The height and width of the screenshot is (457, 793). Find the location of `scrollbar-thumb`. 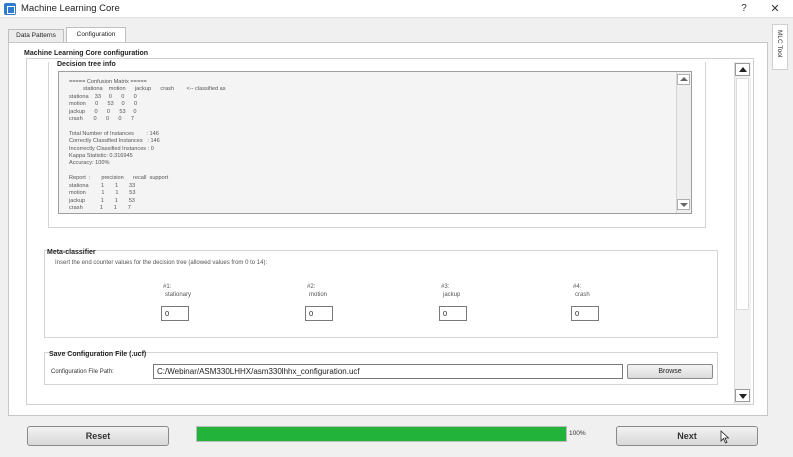

scrollbar-thumb is located at coordinates (742, 194).